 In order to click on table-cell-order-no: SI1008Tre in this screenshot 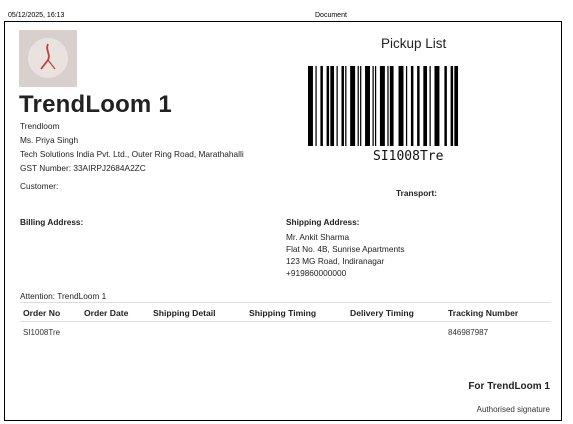, I will do `click(42, 332)`.